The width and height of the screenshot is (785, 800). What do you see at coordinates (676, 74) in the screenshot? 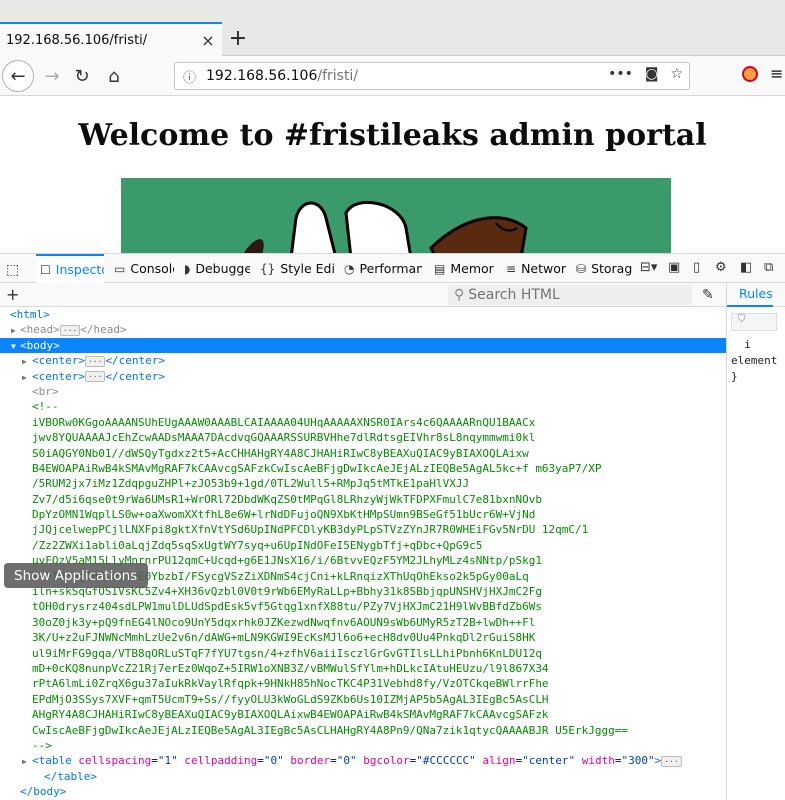
I see `bookmark-star-icon: ☆` at bounding box center [676, 74].